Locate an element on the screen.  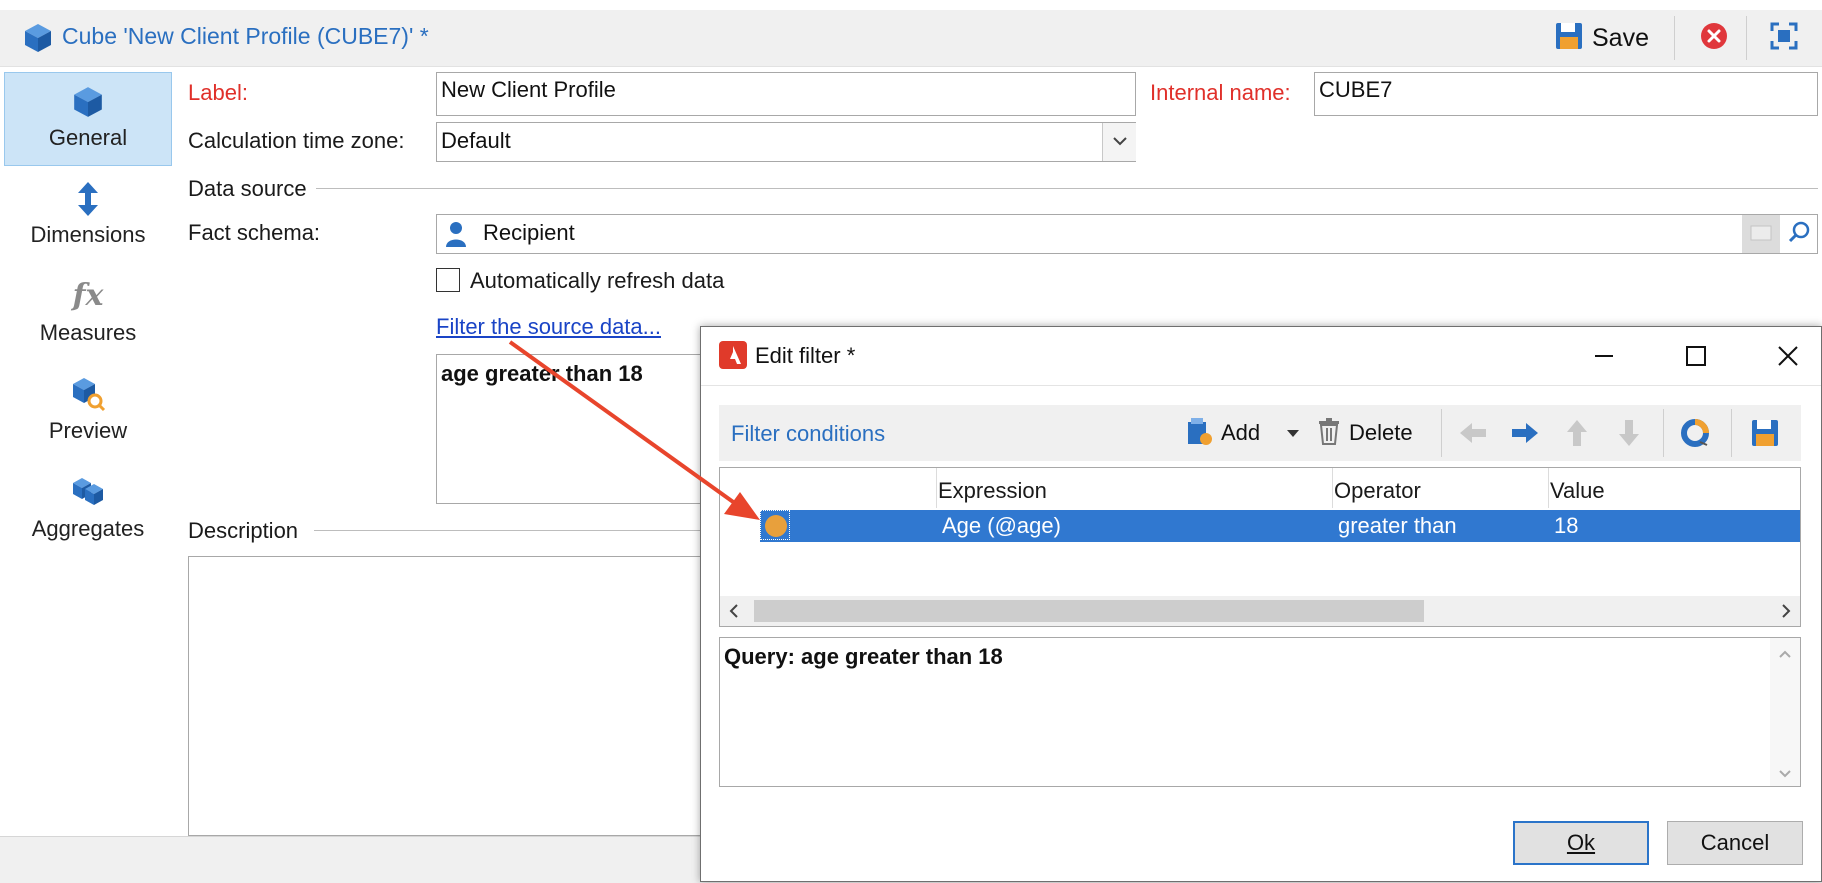
horizontal-scrollbar is located at coordinates (1260, 611).